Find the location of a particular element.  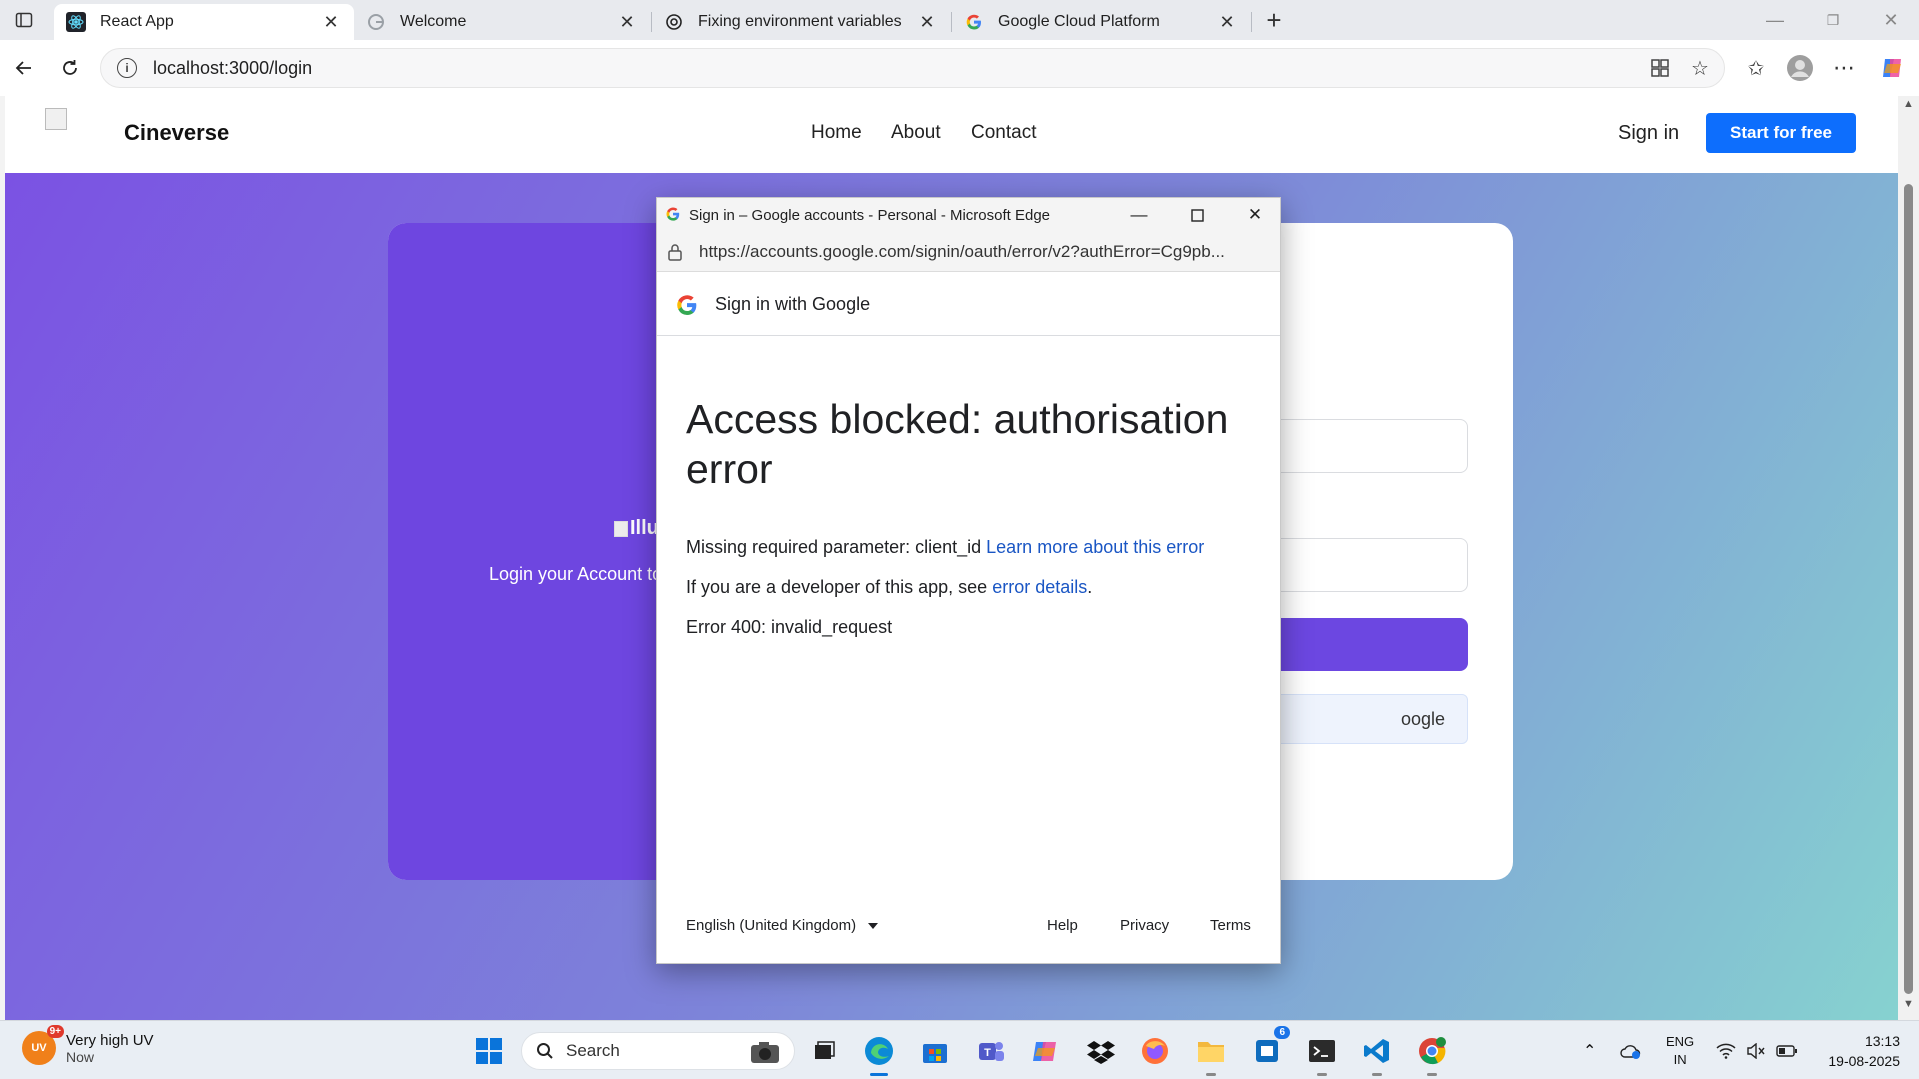

notification-count-badge: 6 is located at coordinates (1282, 1032).